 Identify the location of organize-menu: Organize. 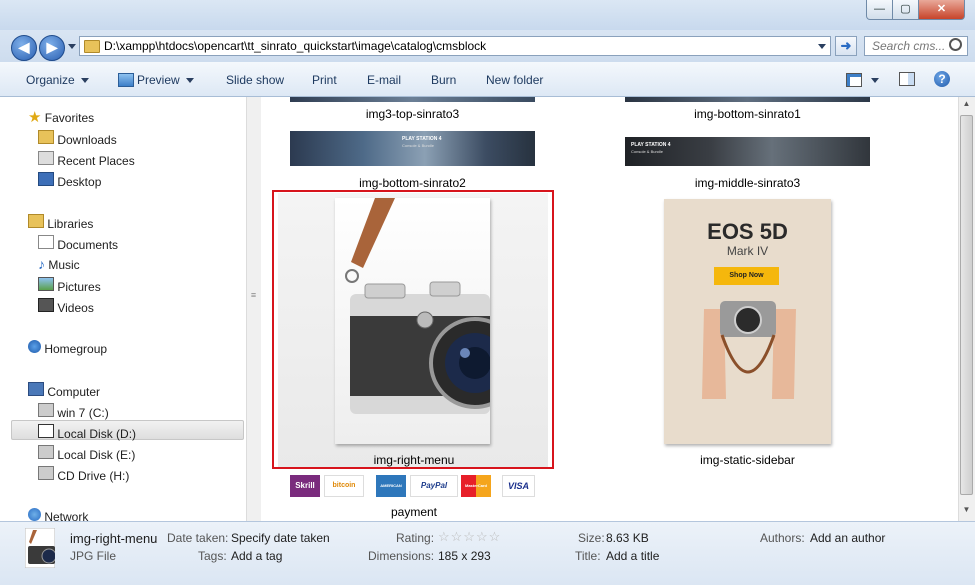
(57, 80).